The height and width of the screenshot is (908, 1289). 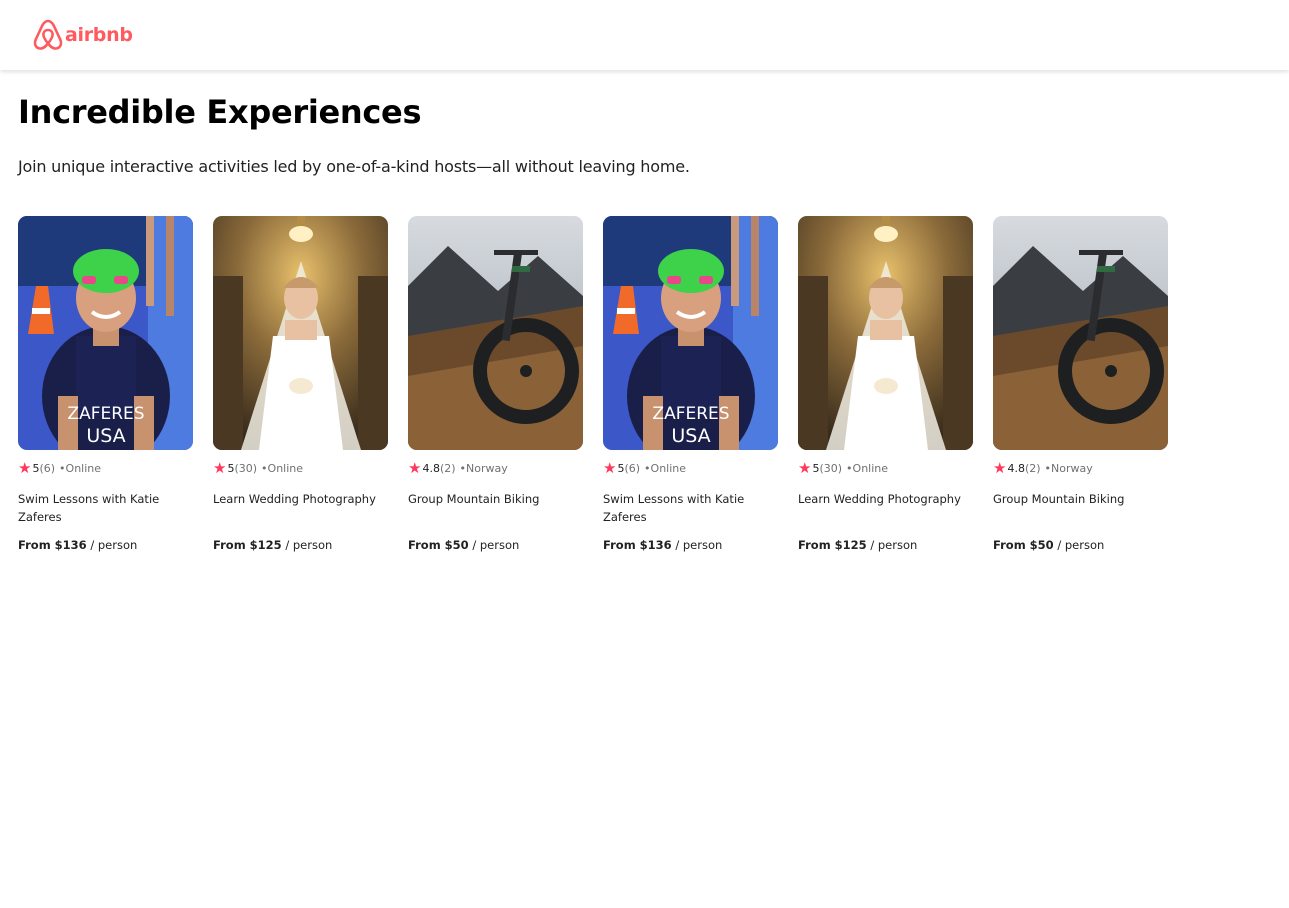 I want to click on page-title: Incredible Experiences, so click(x=220, y=112).